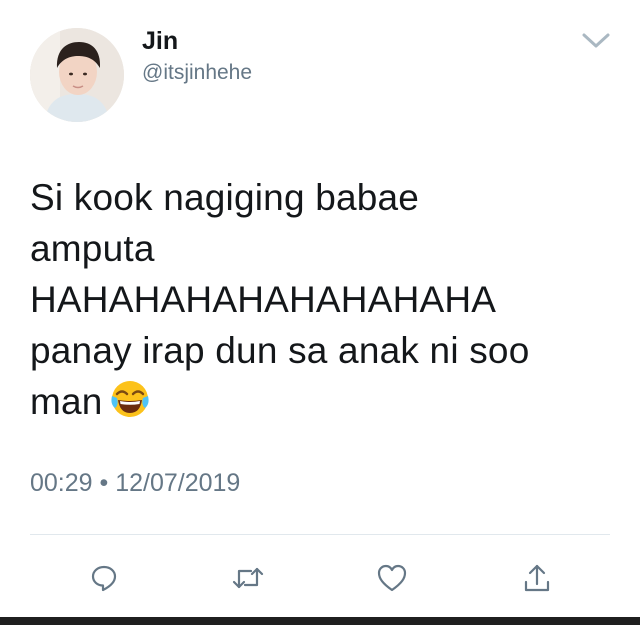 This screenshot has height=625, width=640. I want to click on tweet-line: HAHAHAHAHAHAHAHAHA, so click(263, 299).